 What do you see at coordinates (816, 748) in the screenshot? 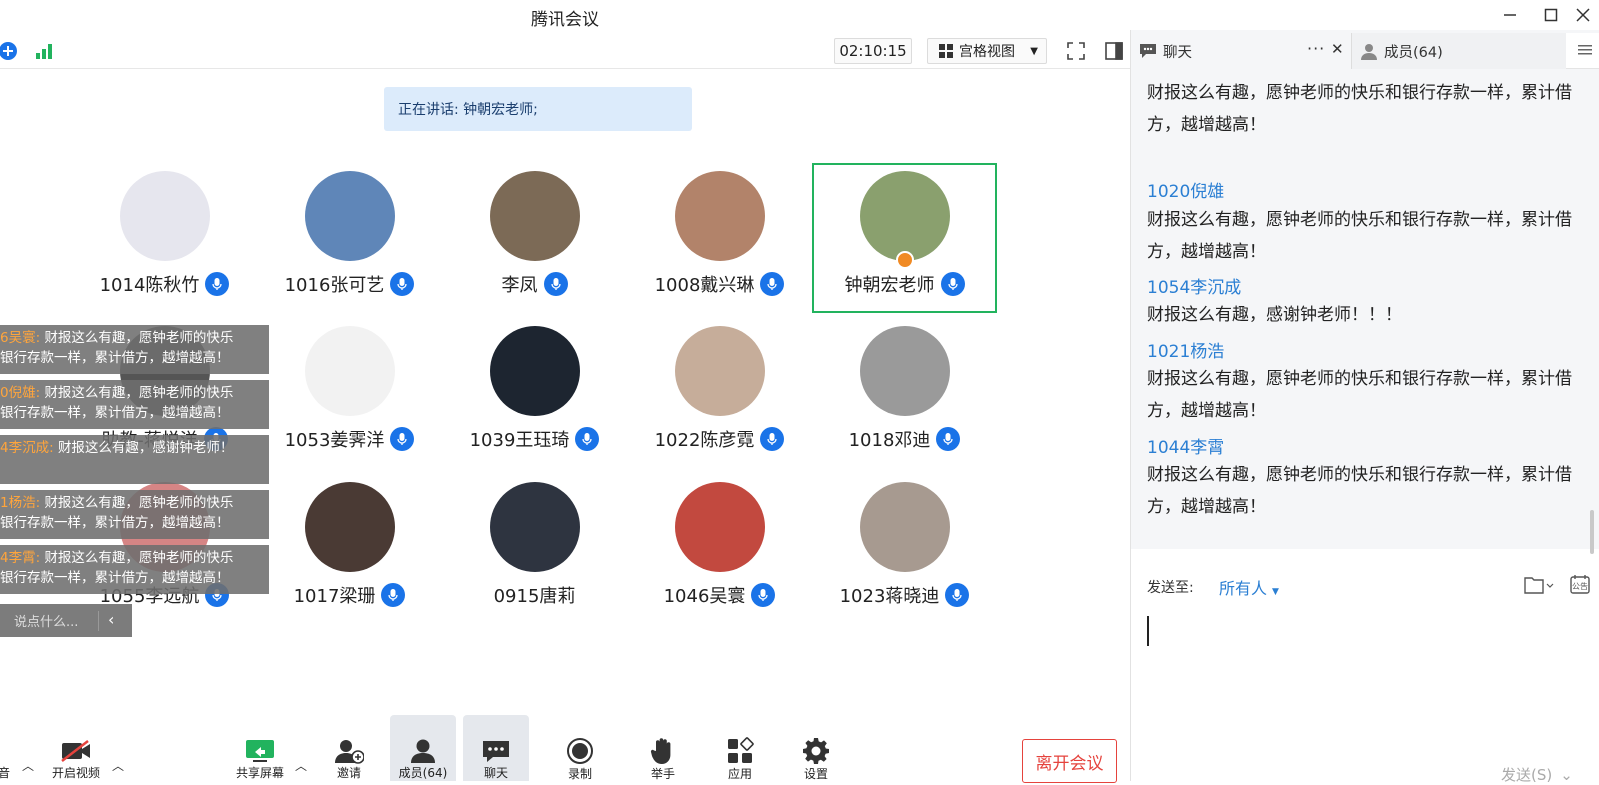
I see `settings-button: 设置` at bounding box center [816, 748].